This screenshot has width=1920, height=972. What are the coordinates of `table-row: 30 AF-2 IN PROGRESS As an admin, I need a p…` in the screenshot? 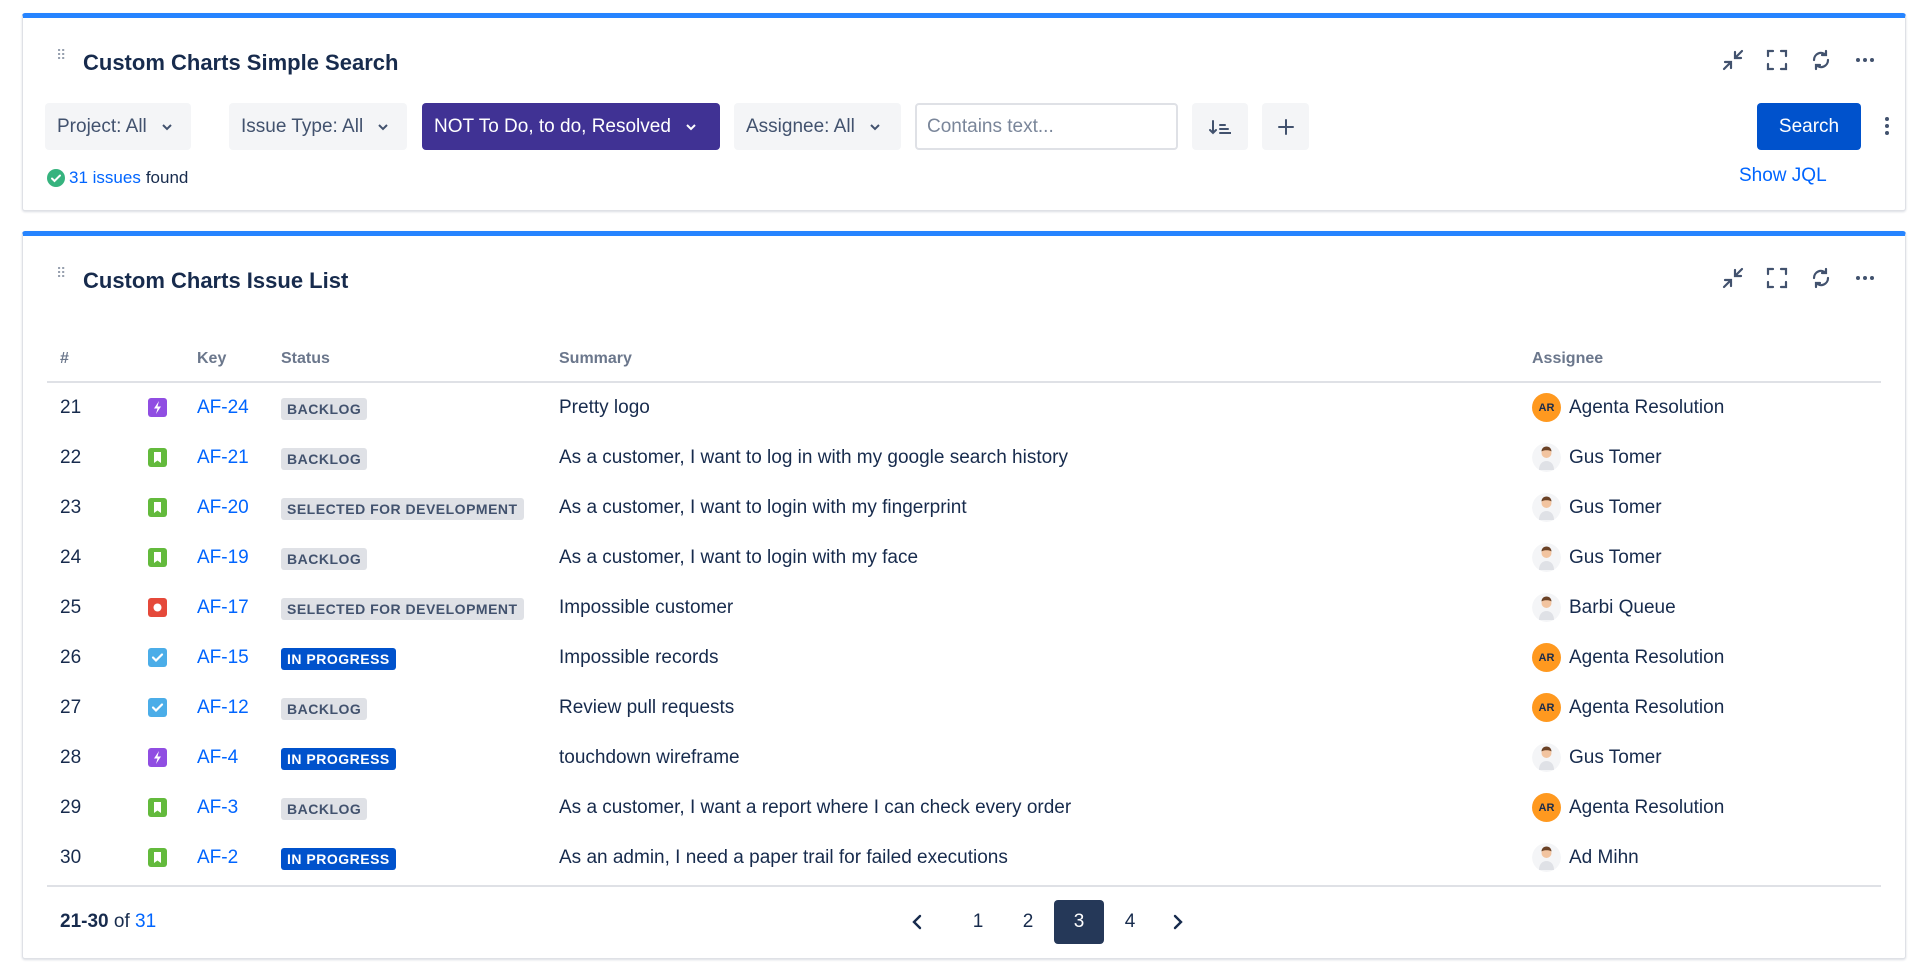 It's located at (964, 858).